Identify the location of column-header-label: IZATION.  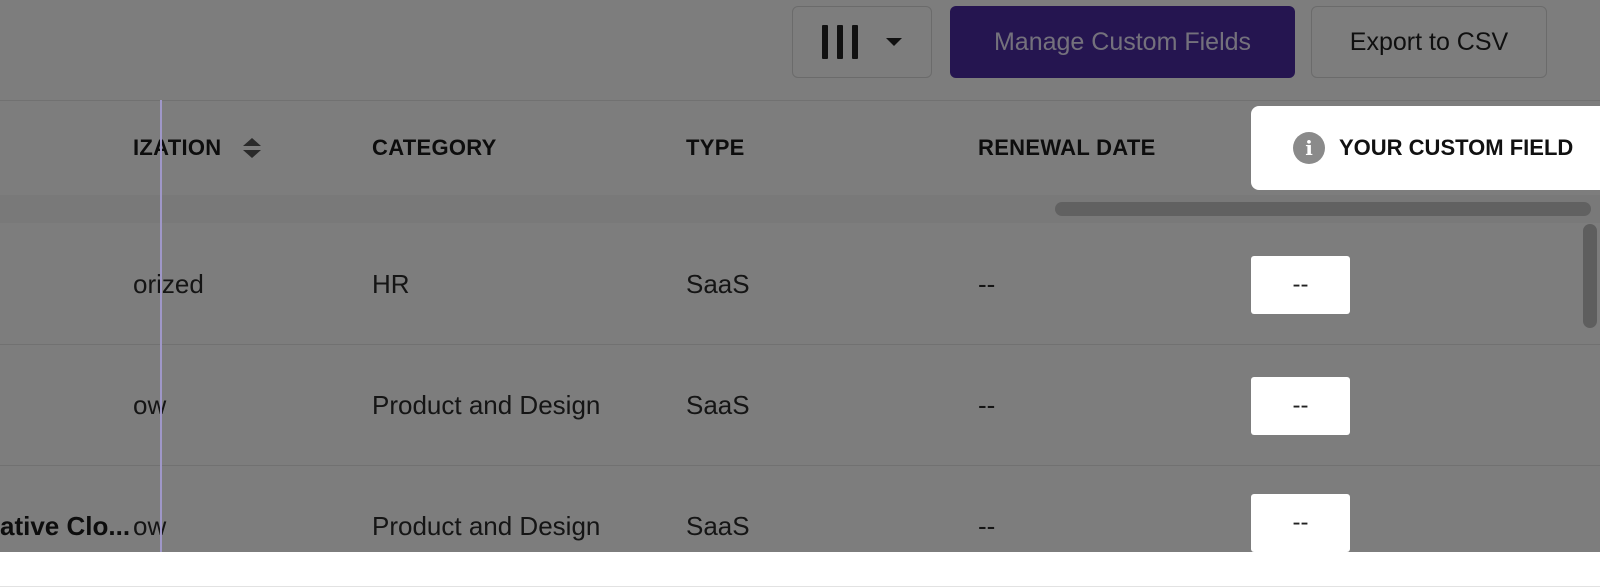
(177, 147).